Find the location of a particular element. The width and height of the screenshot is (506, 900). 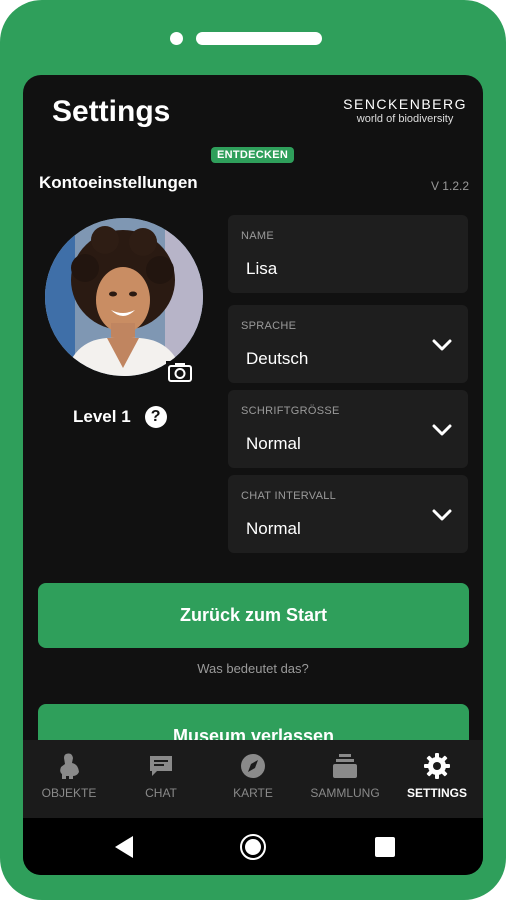

name-field-label: NAME is located at coordinates (257, 236).